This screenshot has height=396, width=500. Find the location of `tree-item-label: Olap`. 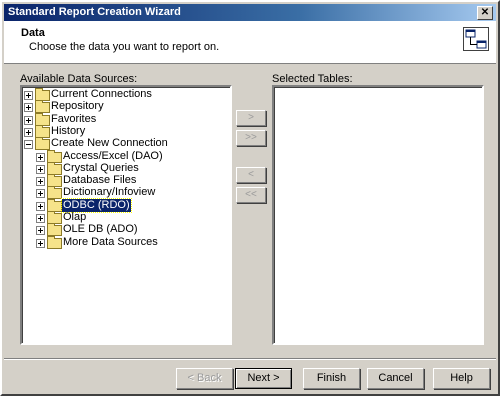

tree-item-label: Olap is located at coordinates (75, 217).